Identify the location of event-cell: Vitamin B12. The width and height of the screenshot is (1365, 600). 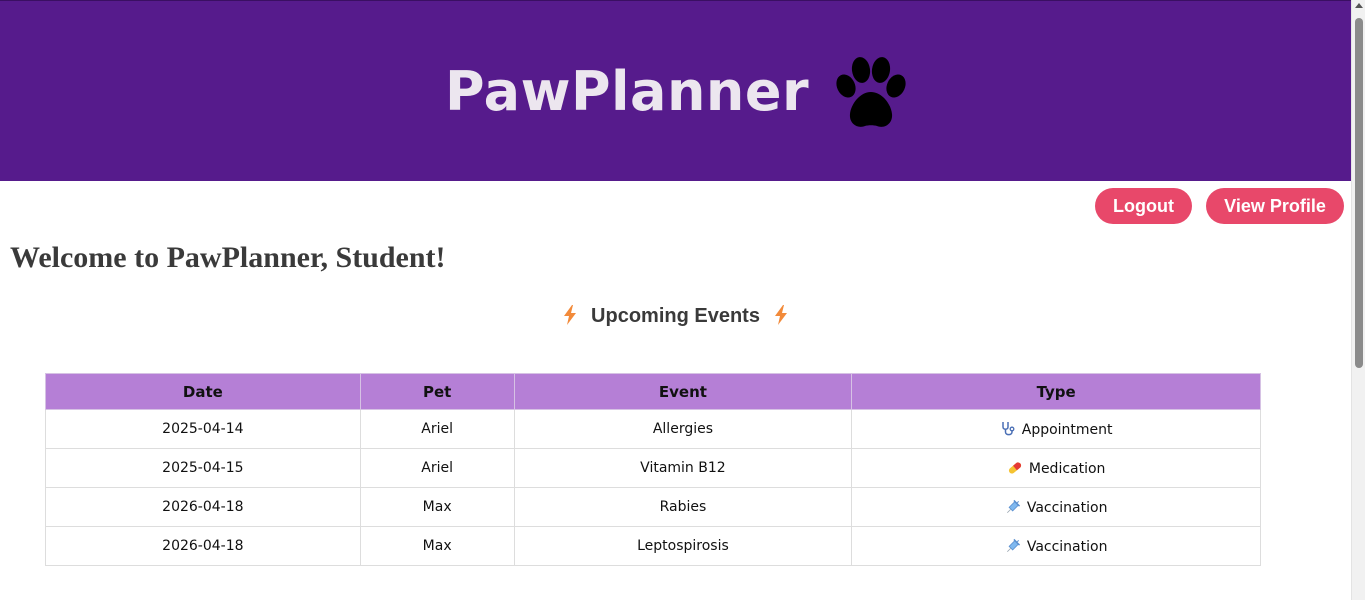
(683, 468).